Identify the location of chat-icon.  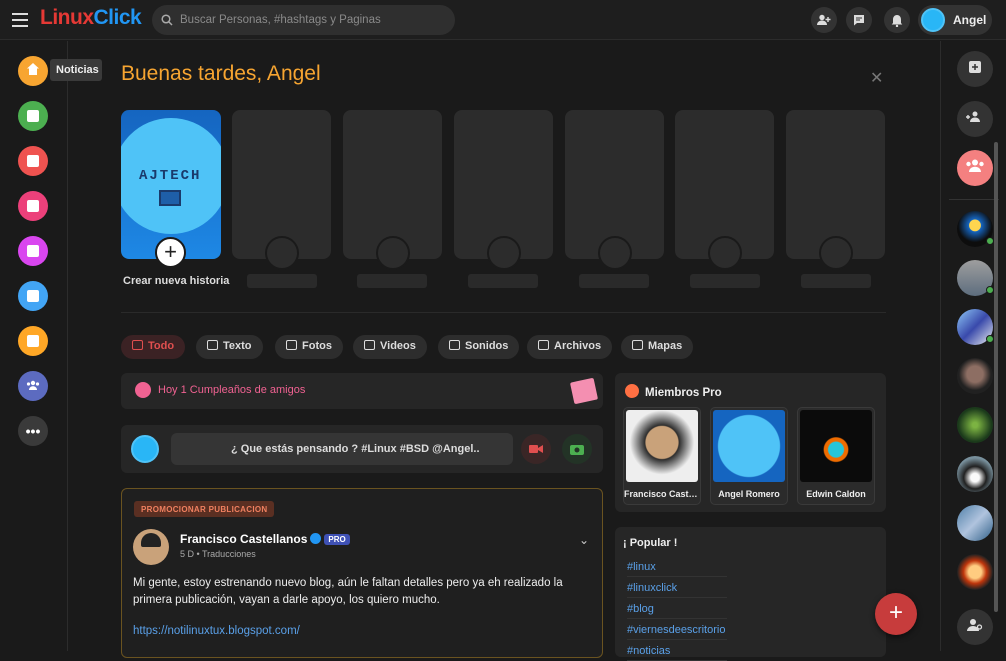
(859, 20).